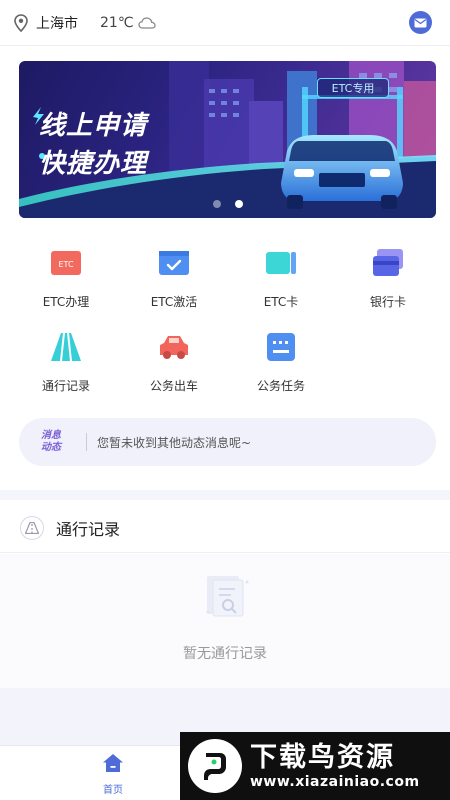  I want to click on quick-action-label: 公务出车, so click(173, 386).